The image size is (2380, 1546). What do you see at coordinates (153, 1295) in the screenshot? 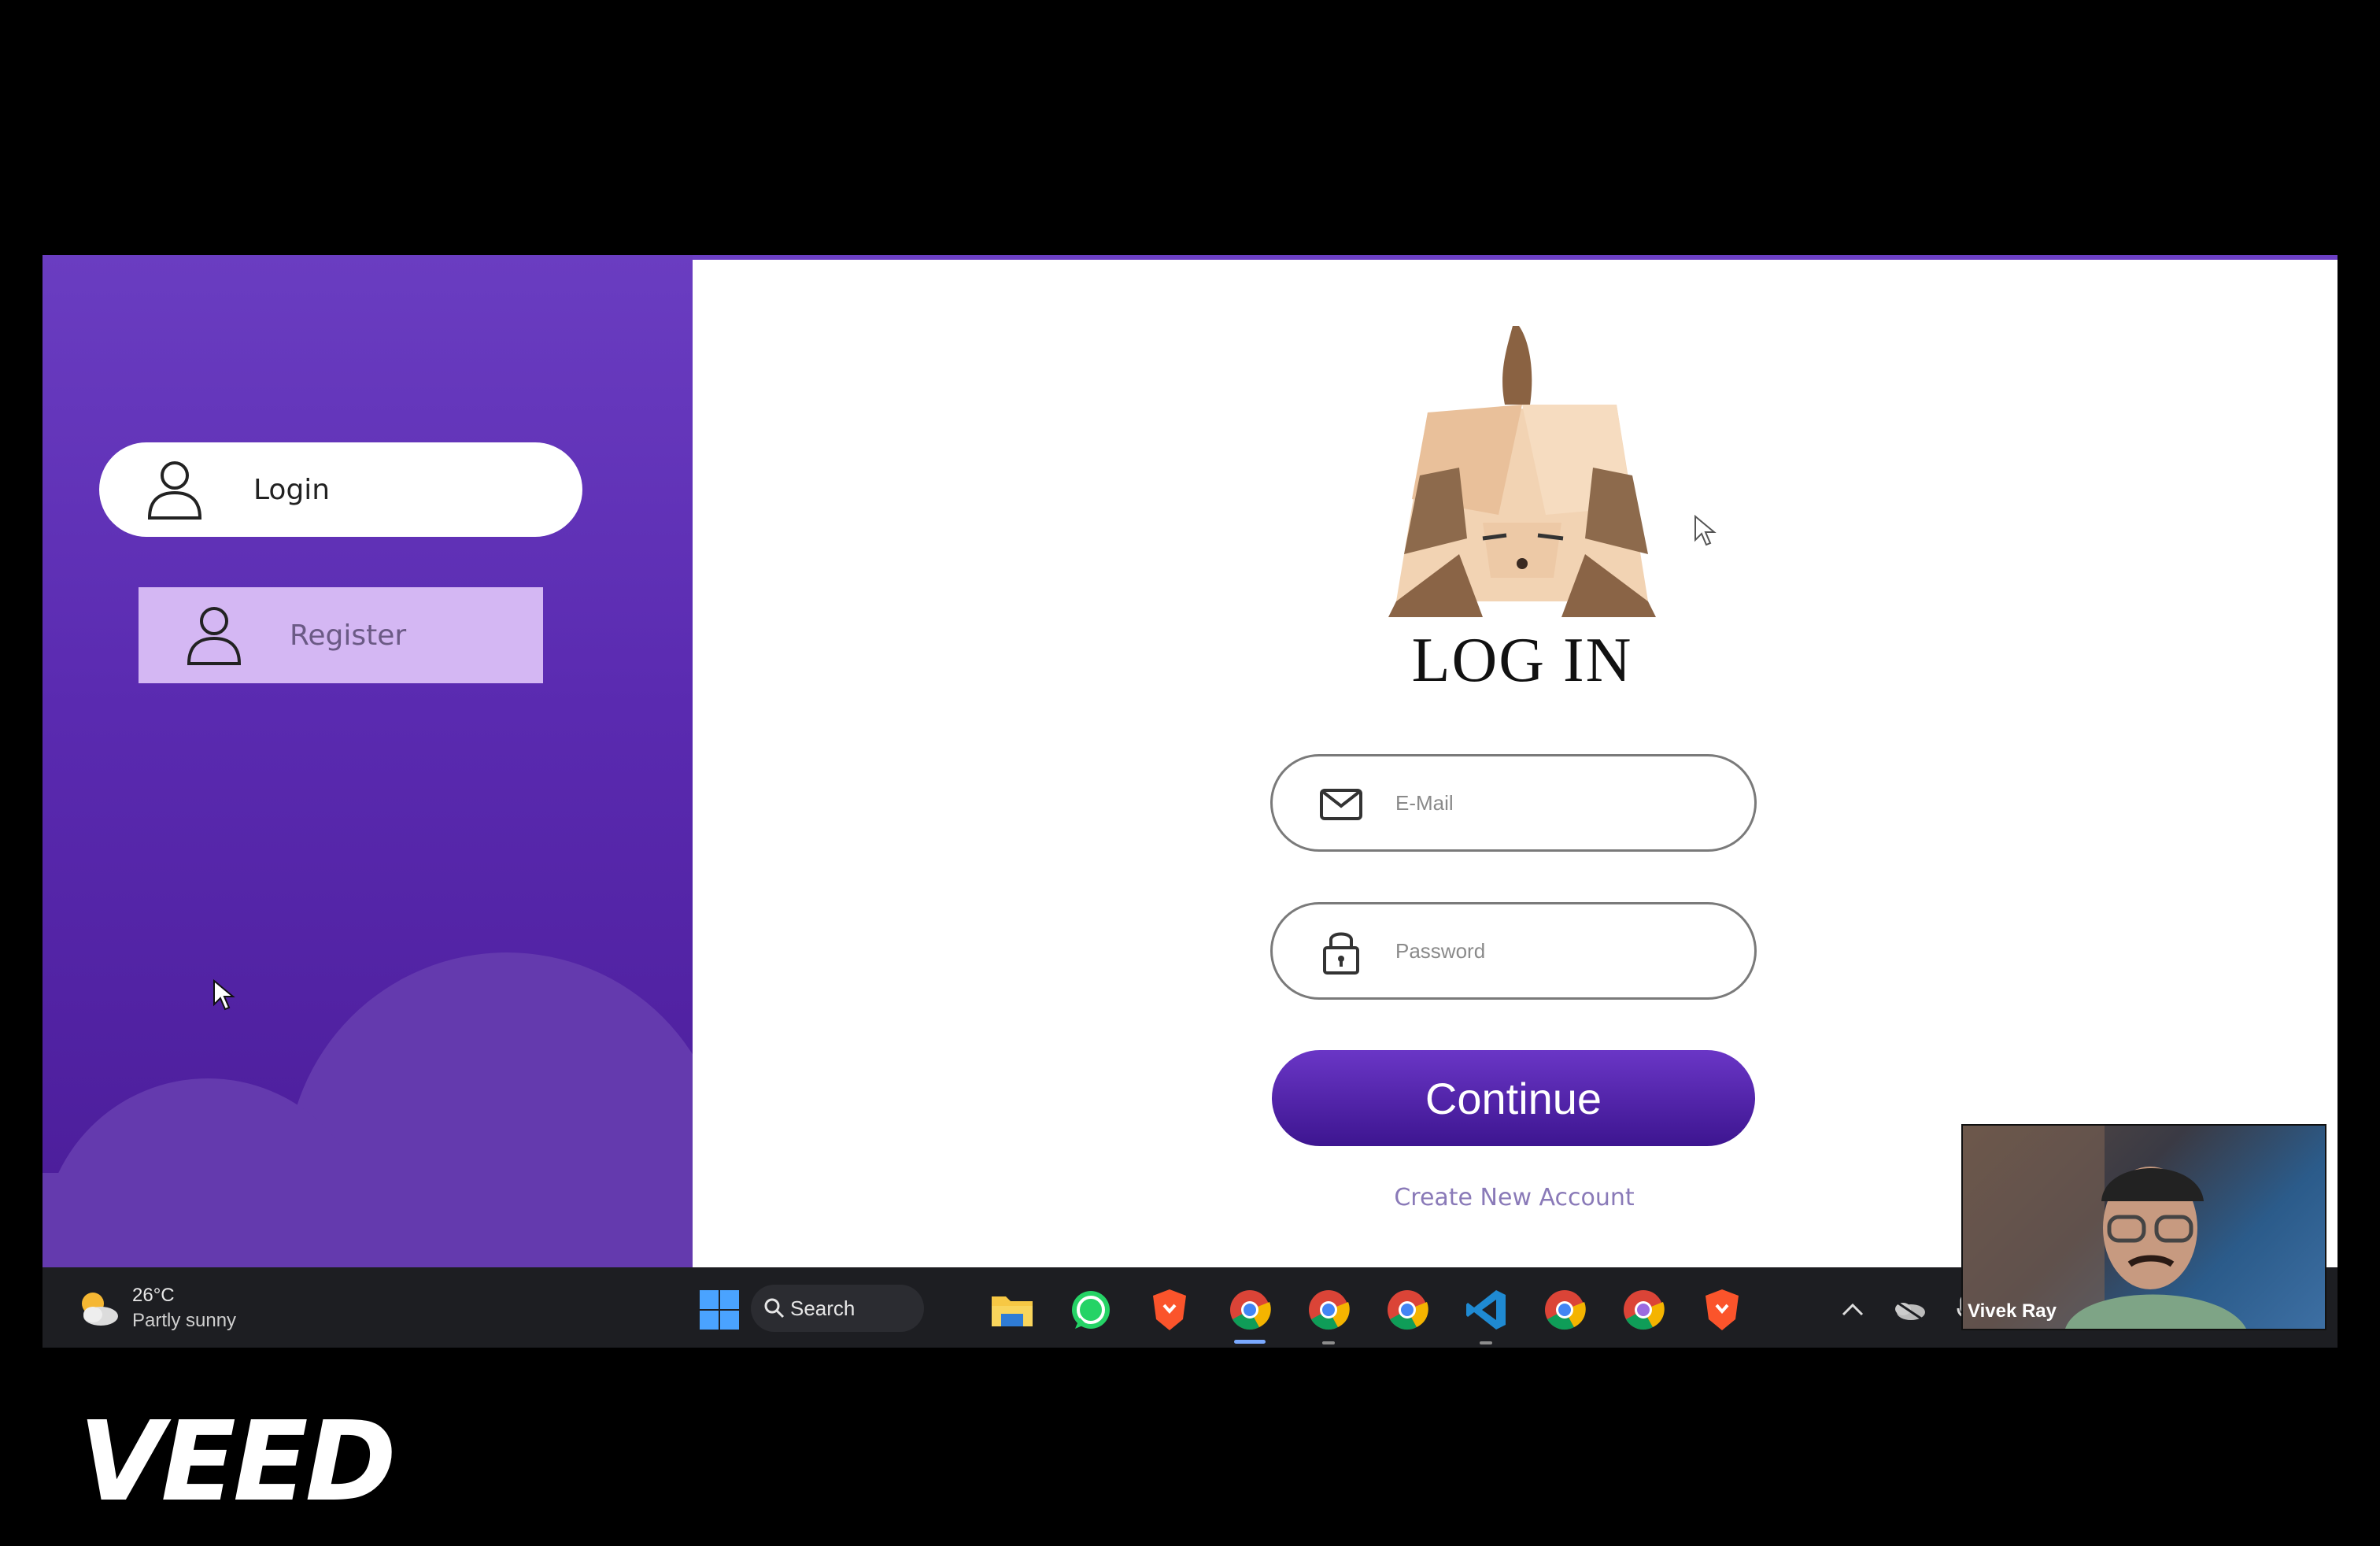
I see `weather-temperature: 26°C` at bounding box center [153, 1295].